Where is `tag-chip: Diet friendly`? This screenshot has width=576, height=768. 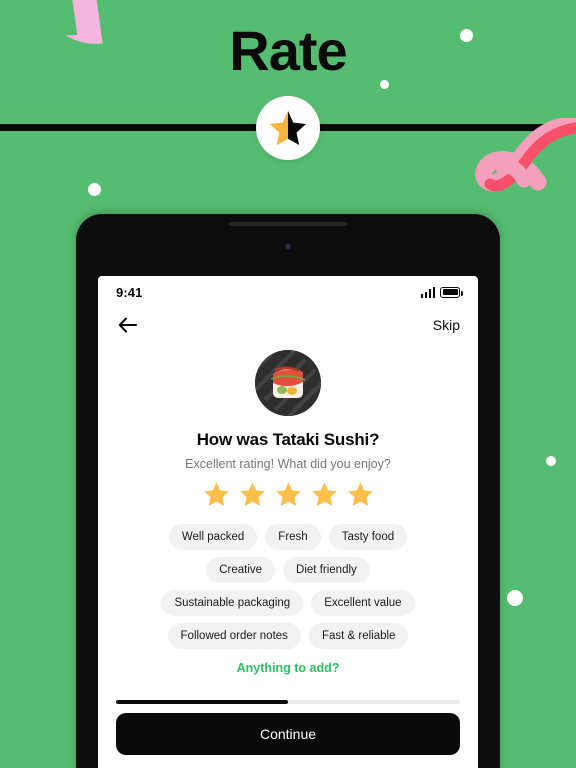
tag-chip: Diet friendly is located at coordinates (326, 570).